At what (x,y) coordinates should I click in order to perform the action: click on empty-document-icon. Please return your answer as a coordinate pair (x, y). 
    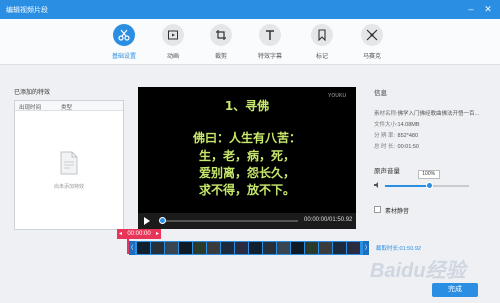
    Looking at the image, I should click on (69, 164).